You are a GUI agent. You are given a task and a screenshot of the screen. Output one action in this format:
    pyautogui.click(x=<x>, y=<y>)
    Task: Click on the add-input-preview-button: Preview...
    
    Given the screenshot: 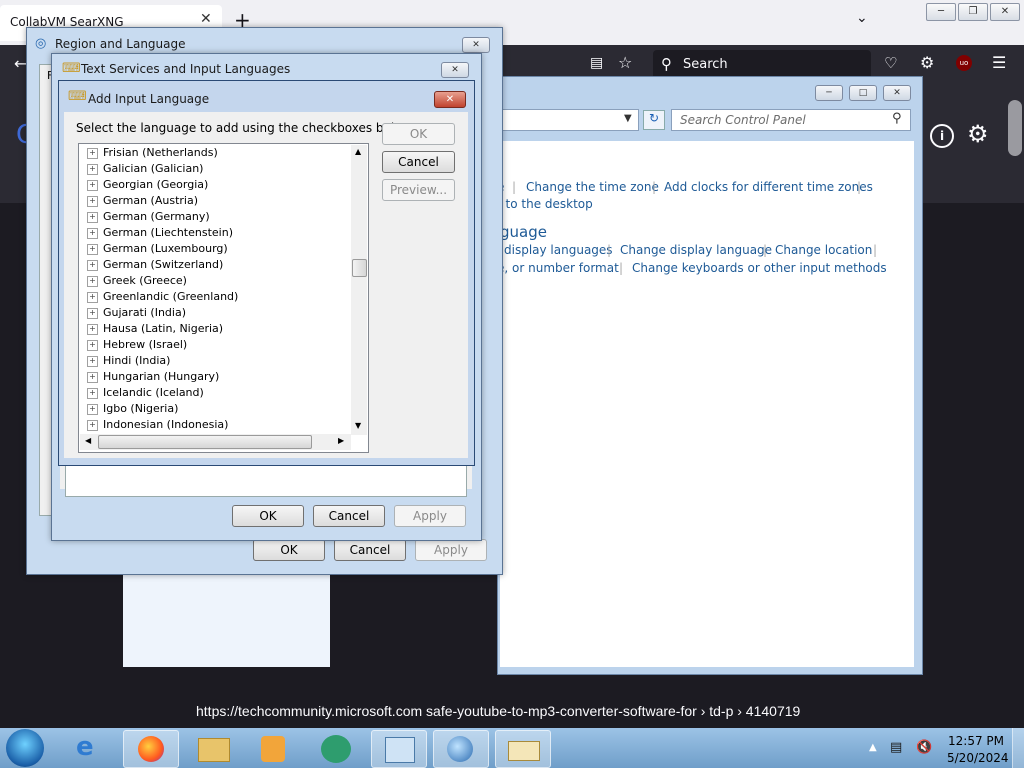 What is the action you would take?
    pyautogui.click(x=418, y=190)
    